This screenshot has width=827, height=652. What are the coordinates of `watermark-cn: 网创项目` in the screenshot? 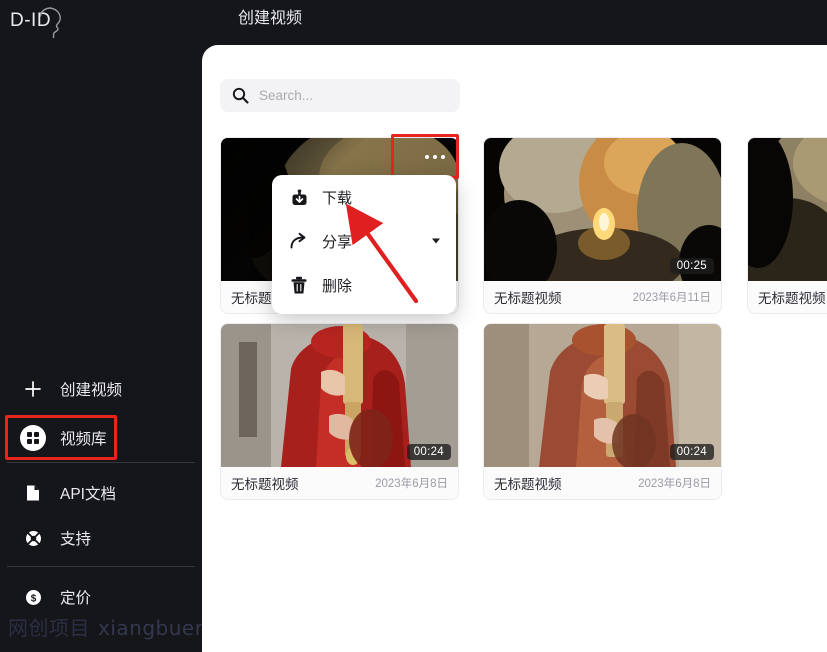 It's located at (49, 628).